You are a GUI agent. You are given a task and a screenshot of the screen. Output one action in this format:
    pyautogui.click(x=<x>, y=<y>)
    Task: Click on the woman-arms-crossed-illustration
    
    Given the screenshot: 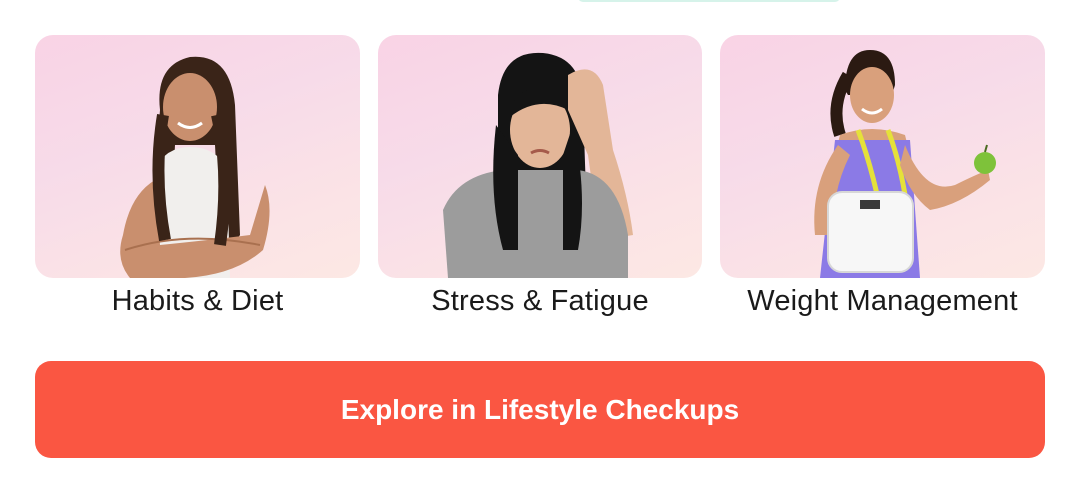 What is the action you would take?
    pyautogui.click(x=195, y=167)
    